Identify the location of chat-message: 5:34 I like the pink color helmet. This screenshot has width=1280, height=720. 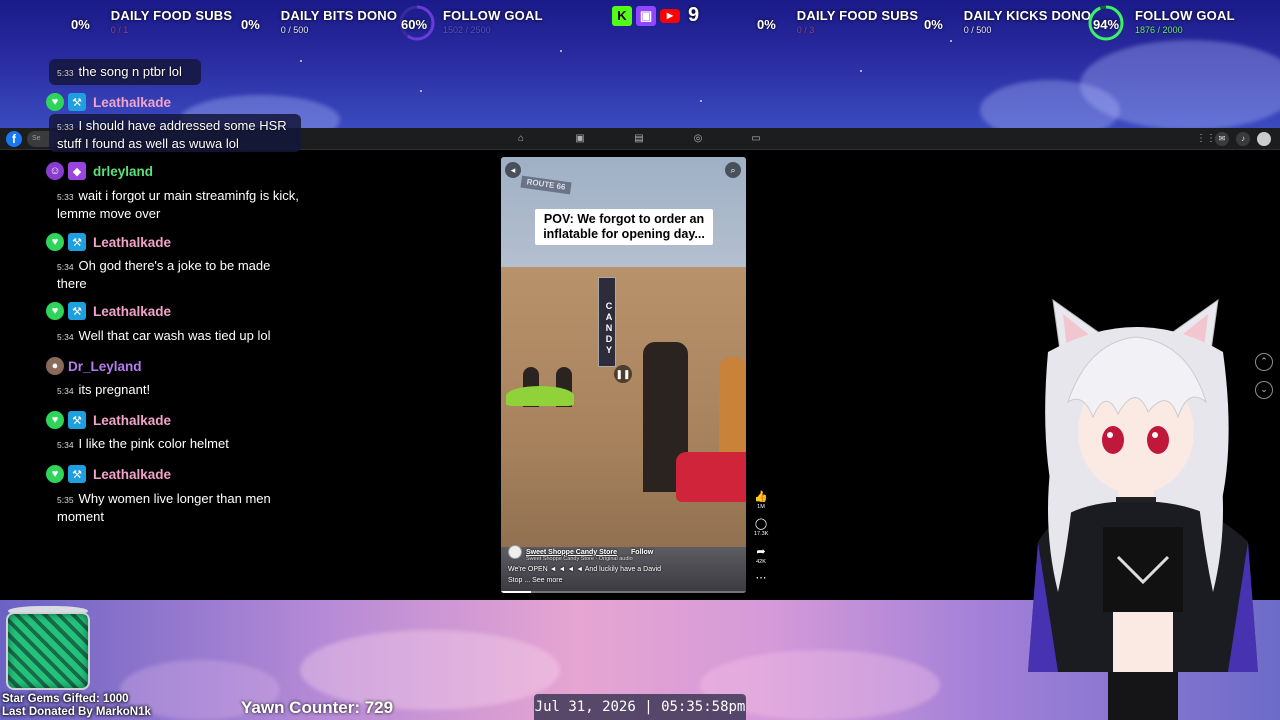
(143, 443).